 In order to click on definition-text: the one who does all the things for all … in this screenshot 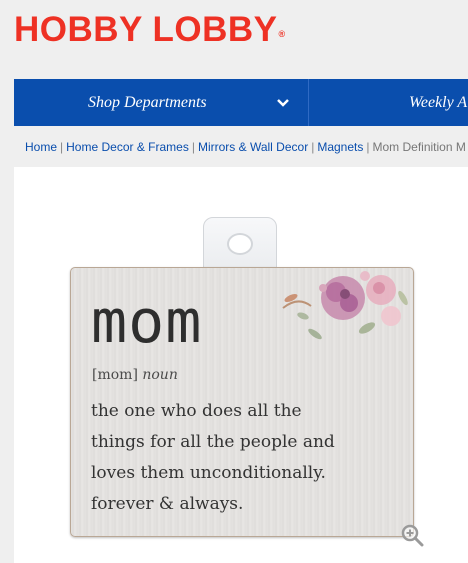, I will do `click(250, 458)`.